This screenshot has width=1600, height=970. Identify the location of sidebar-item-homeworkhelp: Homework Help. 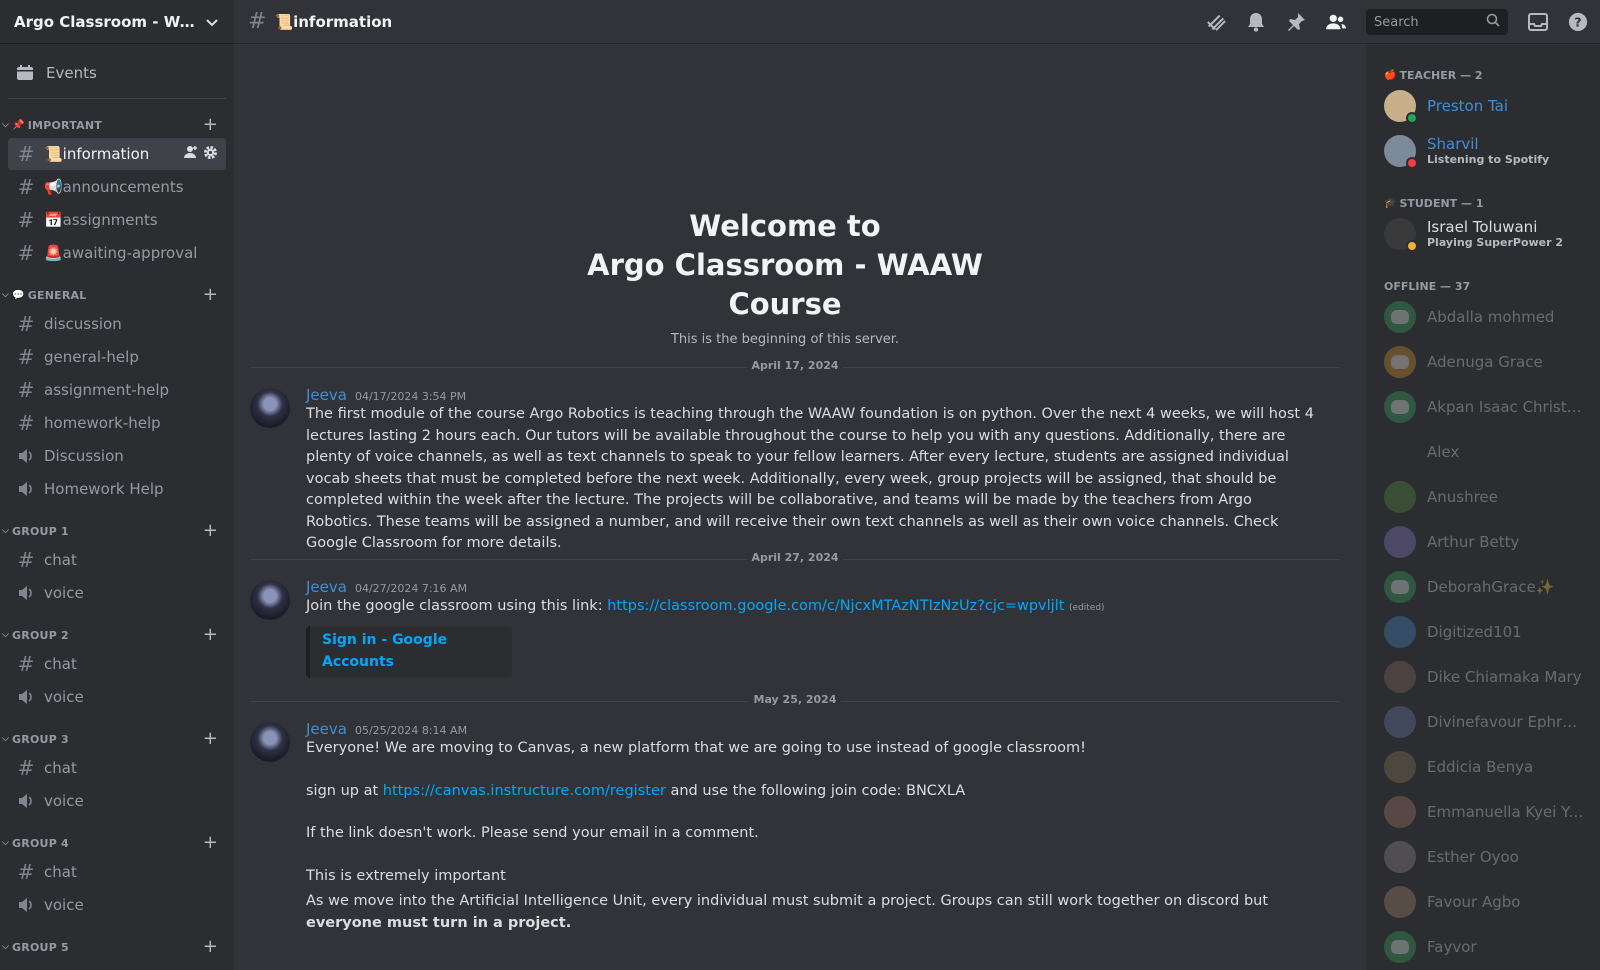
(117, 489).